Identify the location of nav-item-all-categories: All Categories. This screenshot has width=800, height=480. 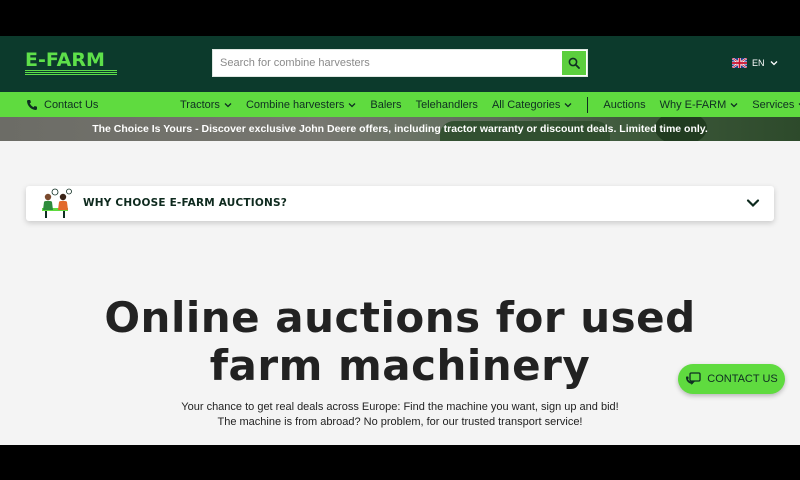
(532, 105).